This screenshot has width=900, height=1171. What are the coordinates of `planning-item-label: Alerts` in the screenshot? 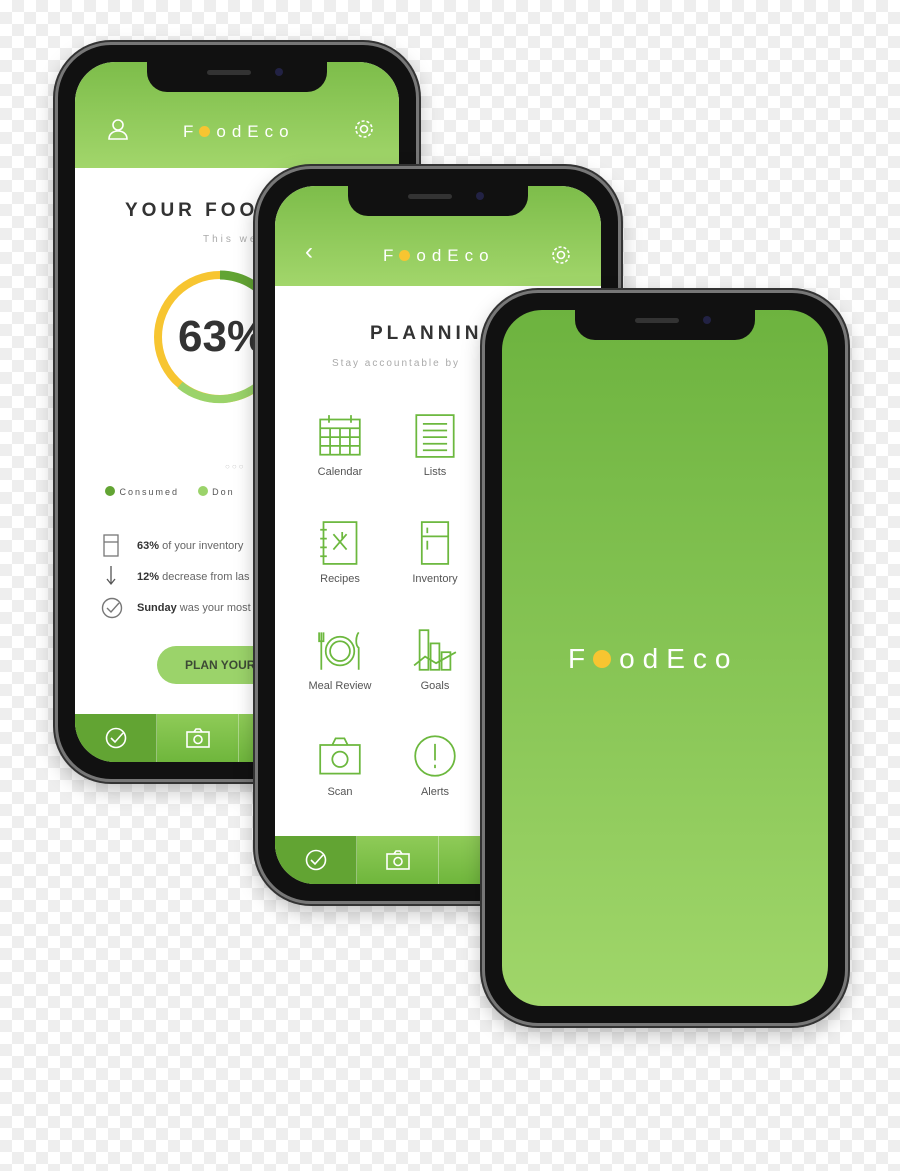 It's located at (435, 792).